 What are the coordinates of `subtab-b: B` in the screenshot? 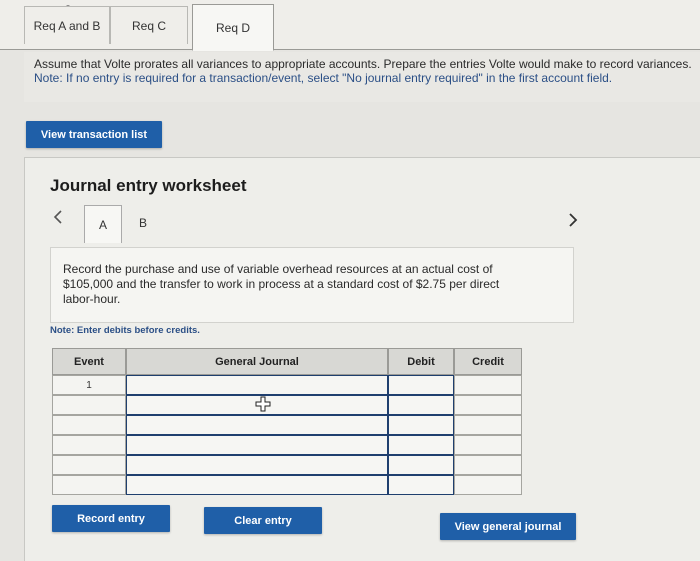 It's located at (143, 223).